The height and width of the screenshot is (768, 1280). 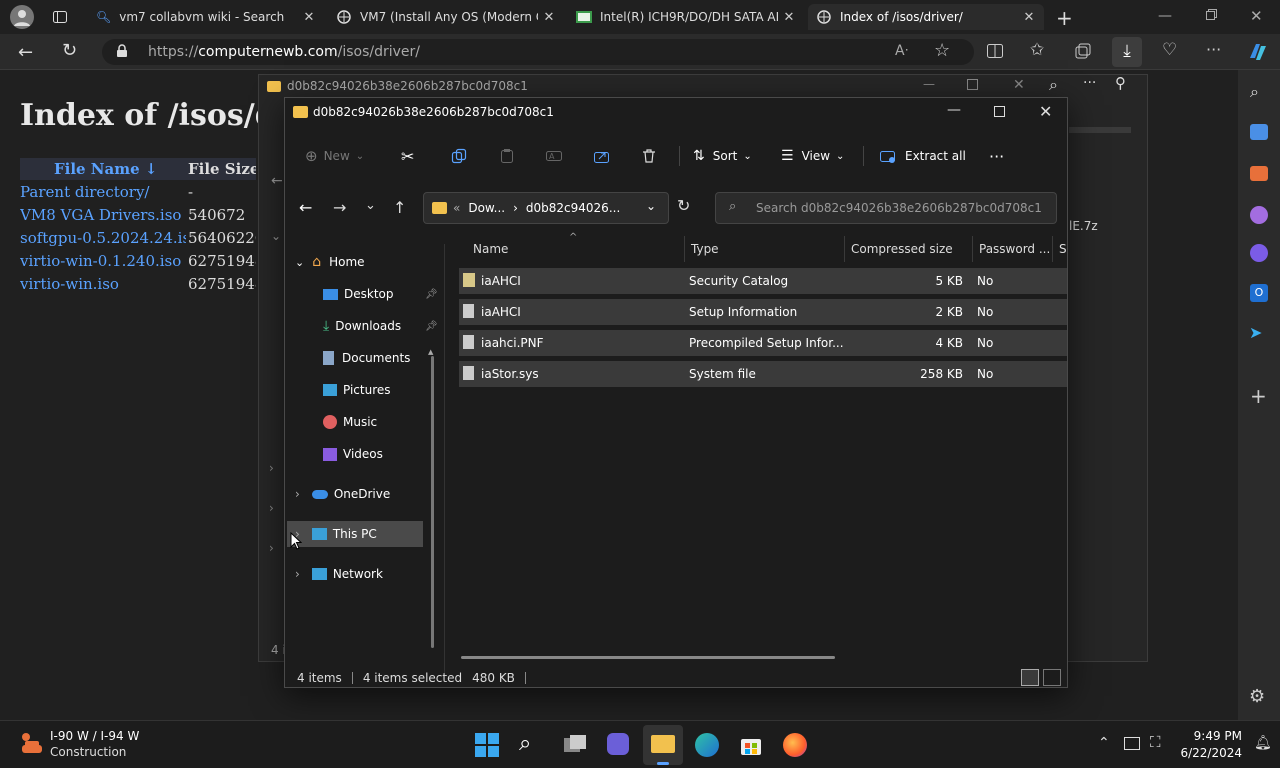 I want to click on tiles-view-icon, so click(x=1052, y=677).